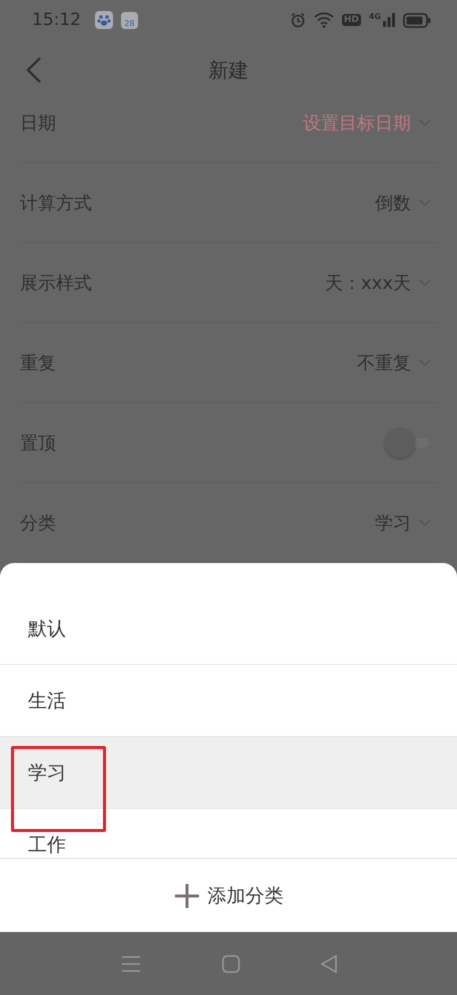 The width and height of the screenshot is (457, 995). What do you see at coordinates (228, 70) in the screenshot?
I see `page-title: 新建` at bounding box center [228, 70].